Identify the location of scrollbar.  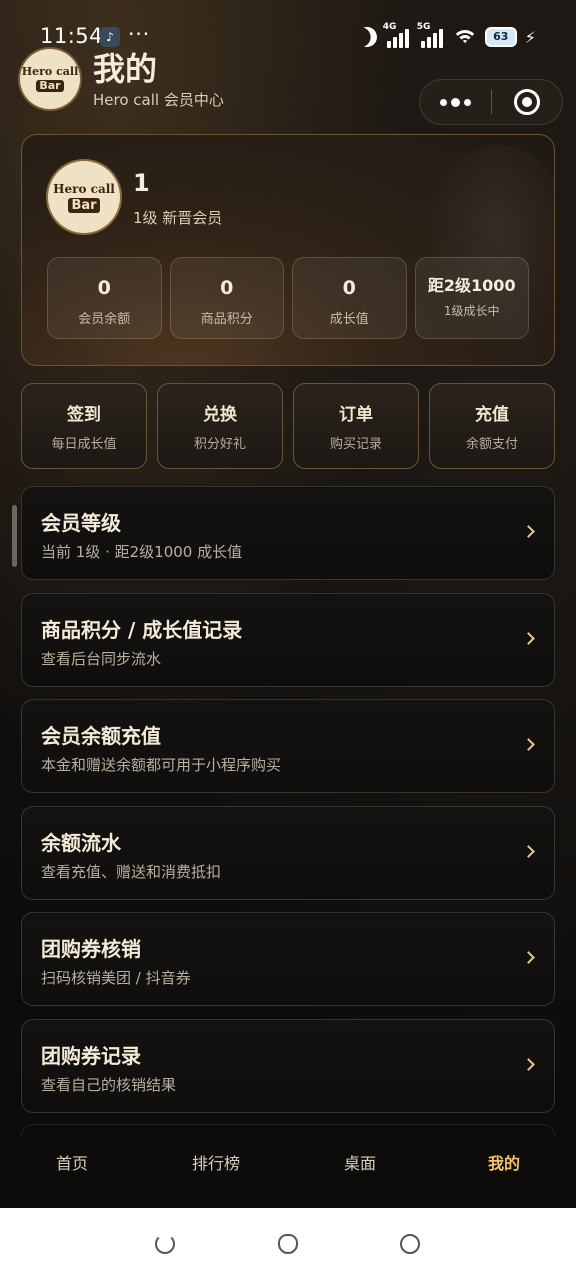
(14, 536).